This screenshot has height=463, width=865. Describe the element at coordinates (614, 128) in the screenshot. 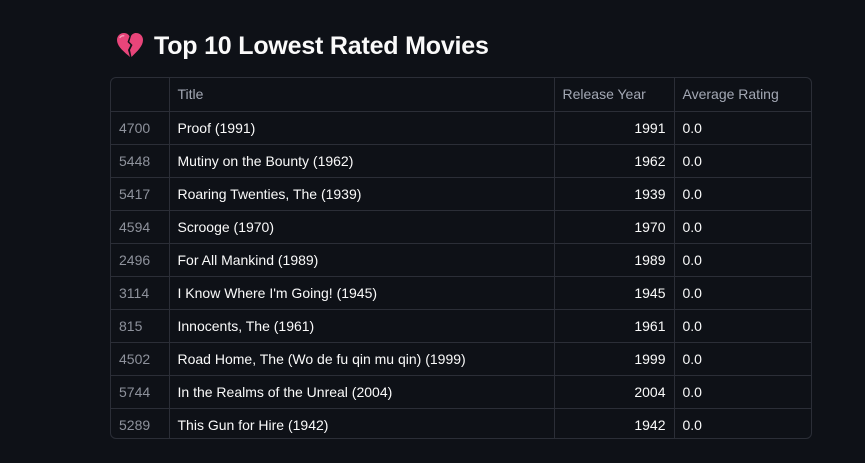

I see `release-year-cell: 1991` at that location.